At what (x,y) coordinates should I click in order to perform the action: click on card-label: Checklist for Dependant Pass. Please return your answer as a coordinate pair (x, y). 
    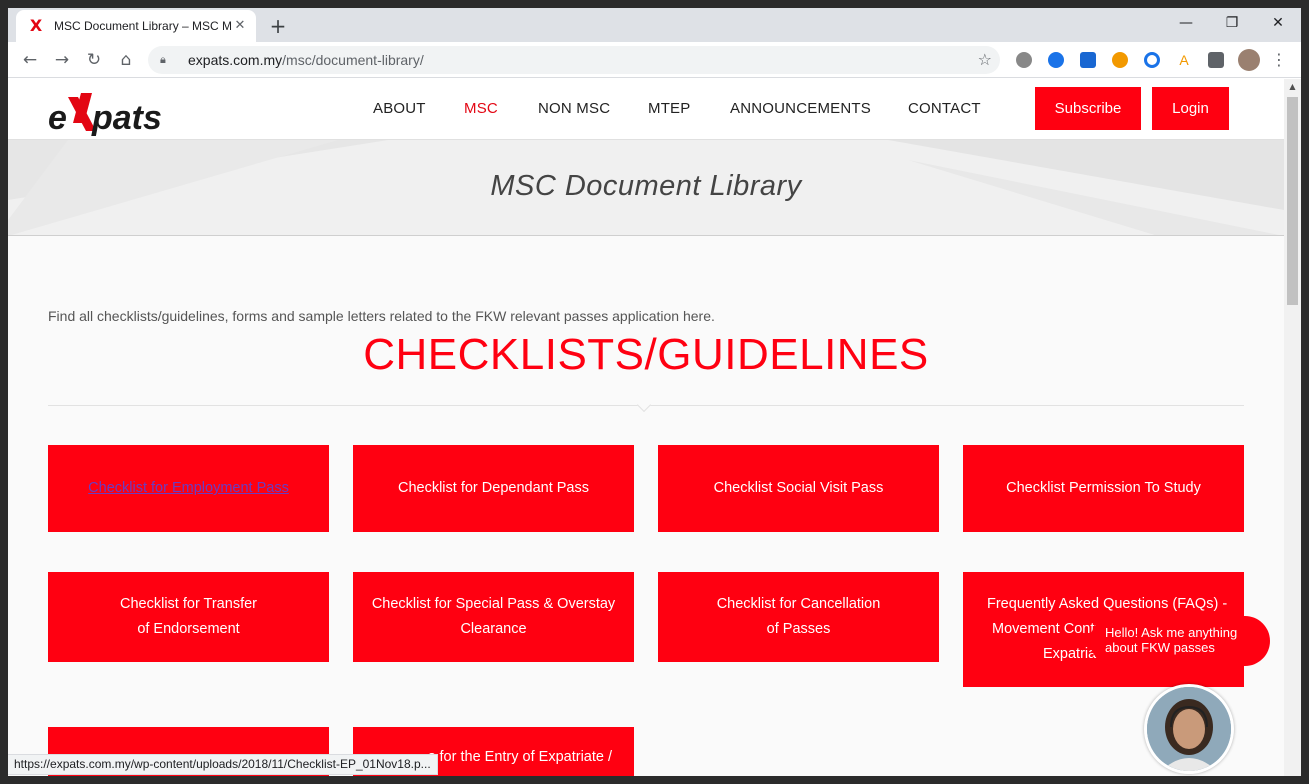
    Looking at the image, I should click on (493, 488).